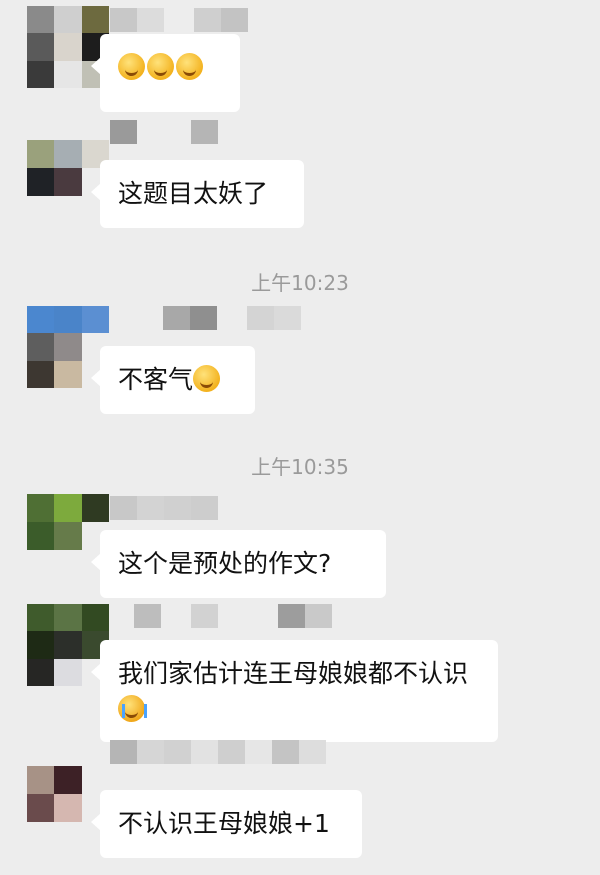  What do you see at coordinates (193, 193) in the screenshot?
I see `message-text: 这题目太妖了` at bounding box center [193, 193].